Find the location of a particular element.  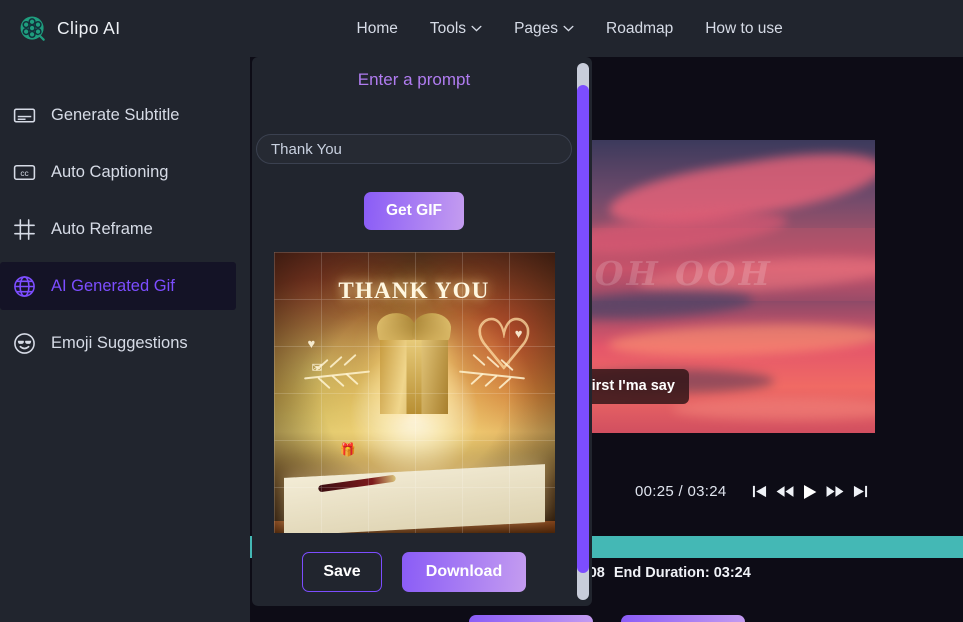

closed-caption-icon: cc is located at coordinates (24, 172).